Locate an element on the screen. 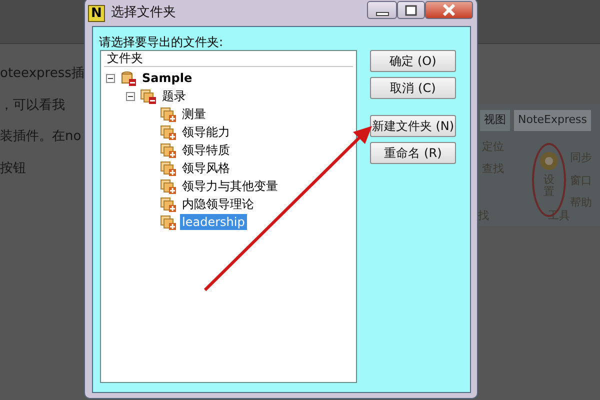 Image resolution: width=600 pixels, height=400 pixels. tree-item: 领导力与其他变量 is located at coordinates (230, 186).